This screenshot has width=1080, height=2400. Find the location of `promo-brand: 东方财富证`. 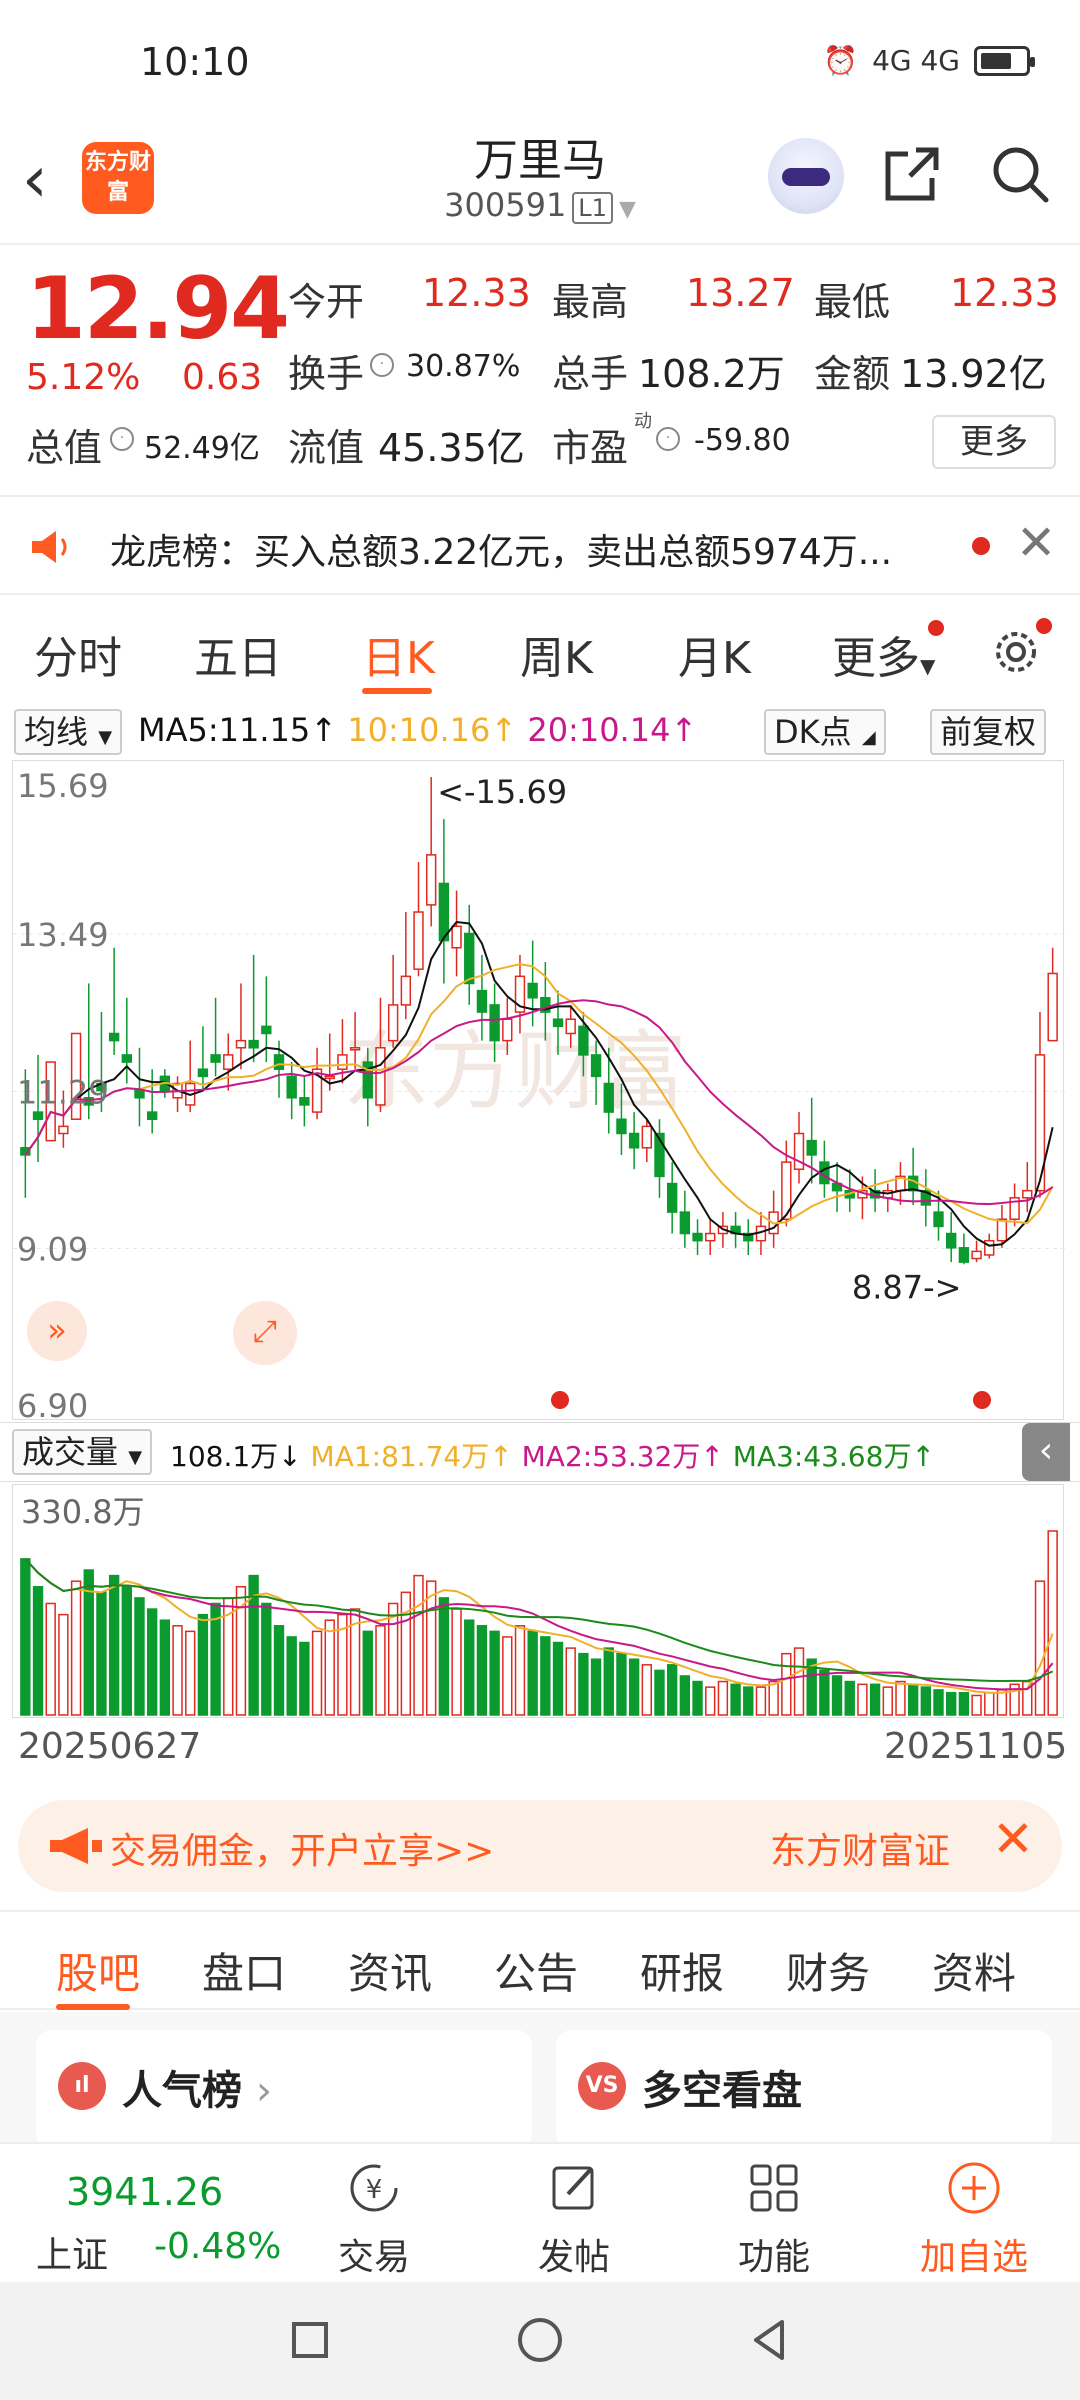

promo-brand: 东方财富证 is located at coordinates (860, 1851).